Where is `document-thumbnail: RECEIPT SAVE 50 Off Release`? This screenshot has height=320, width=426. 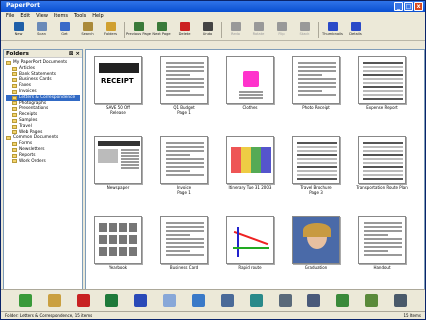
document-thumbnail: RECEIPT SAVE 50 Off Release is located at coordinates (118, 86).